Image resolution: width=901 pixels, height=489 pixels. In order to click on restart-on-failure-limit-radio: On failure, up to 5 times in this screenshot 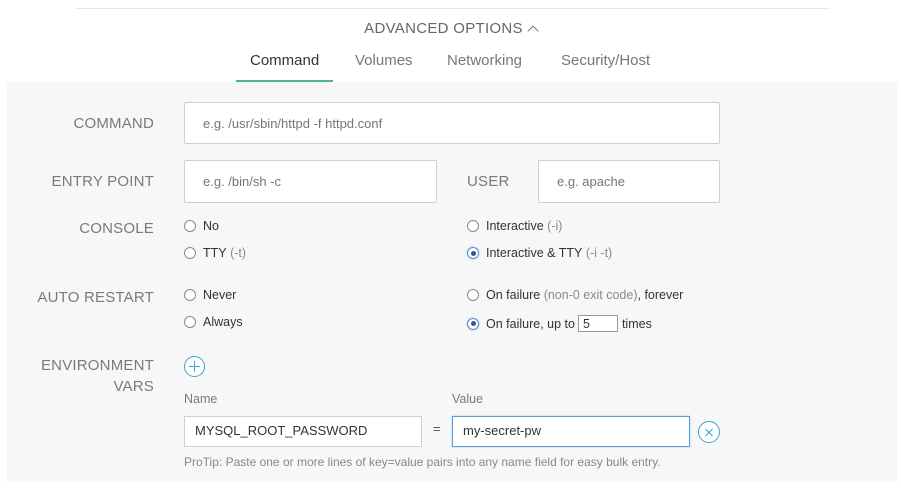, I will do `click(559, 323)`.